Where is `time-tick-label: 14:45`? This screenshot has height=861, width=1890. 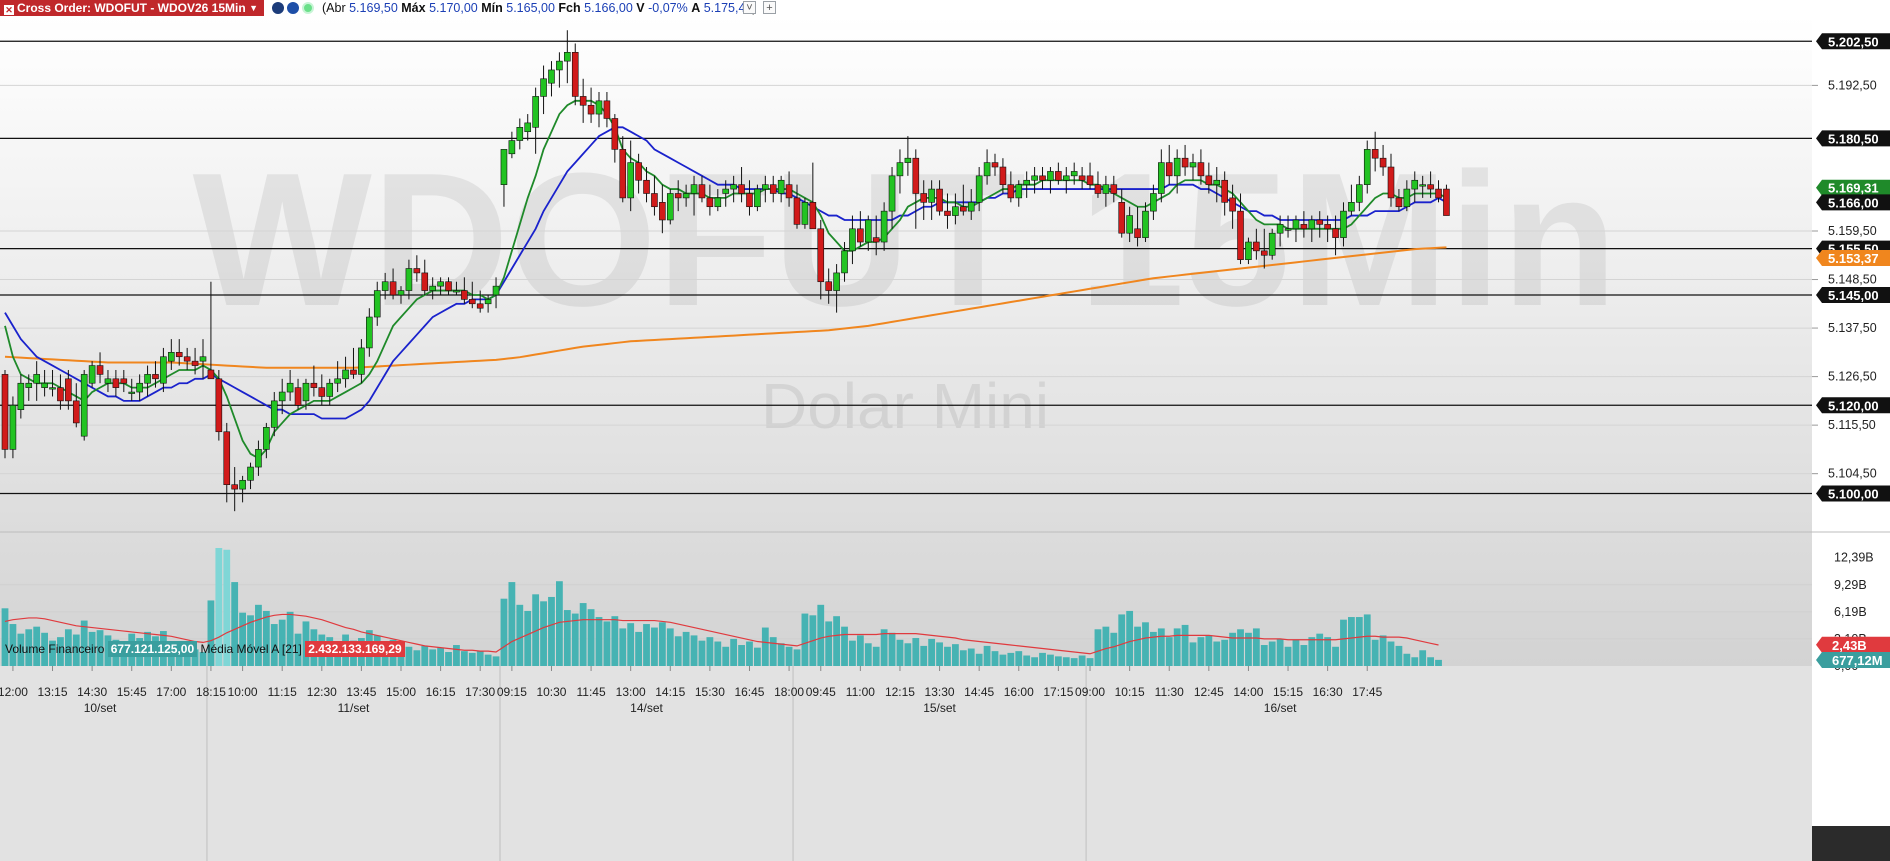
time-tick-label: 14:45 is located at coordinates (979, 692).